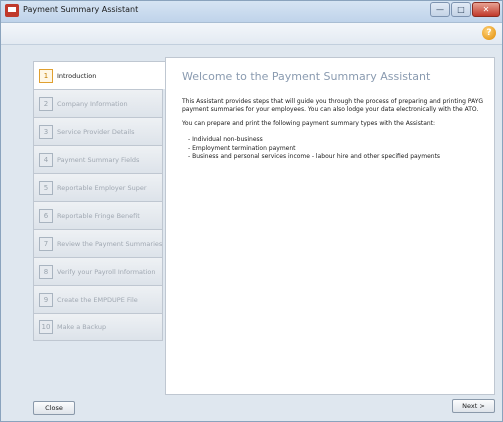  What do you see at coordinates (251, 34) in the screenshot?
I see `toolbar: ?` at bounding box center [251, 34].